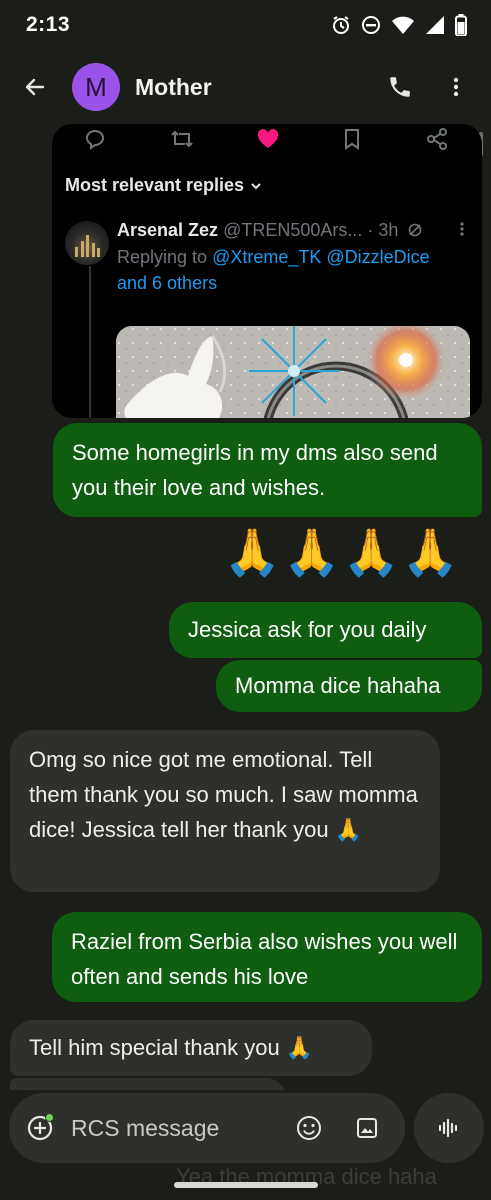 Image resolution: width=491 pixels, height=1200 pixels. I want to click on thread-line, so click(90, 342).